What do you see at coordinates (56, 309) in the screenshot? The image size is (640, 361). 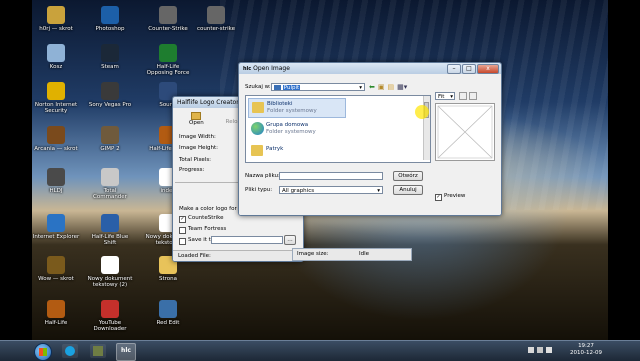 I see `half-life-icon` at bounding box center [56, 309].